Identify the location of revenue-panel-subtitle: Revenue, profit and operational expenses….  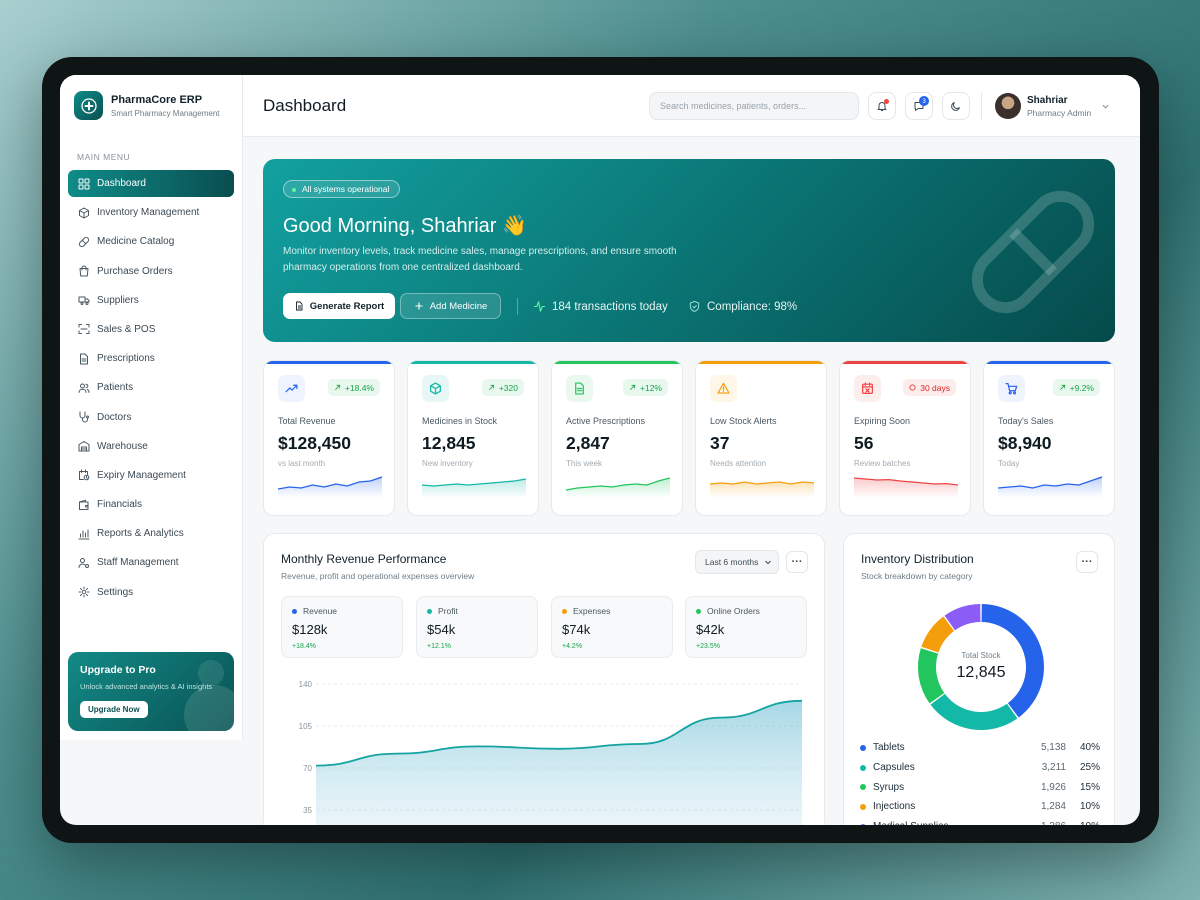
(378, 576).